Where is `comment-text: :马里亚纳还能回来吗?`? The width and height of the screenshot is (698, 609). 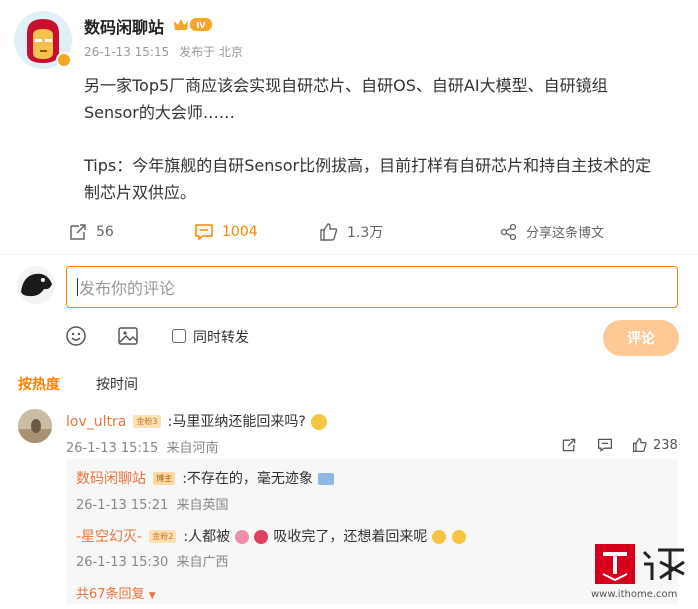
comment-text: :马里亚纳还能回来吗? is located at coordinates (236, 422).